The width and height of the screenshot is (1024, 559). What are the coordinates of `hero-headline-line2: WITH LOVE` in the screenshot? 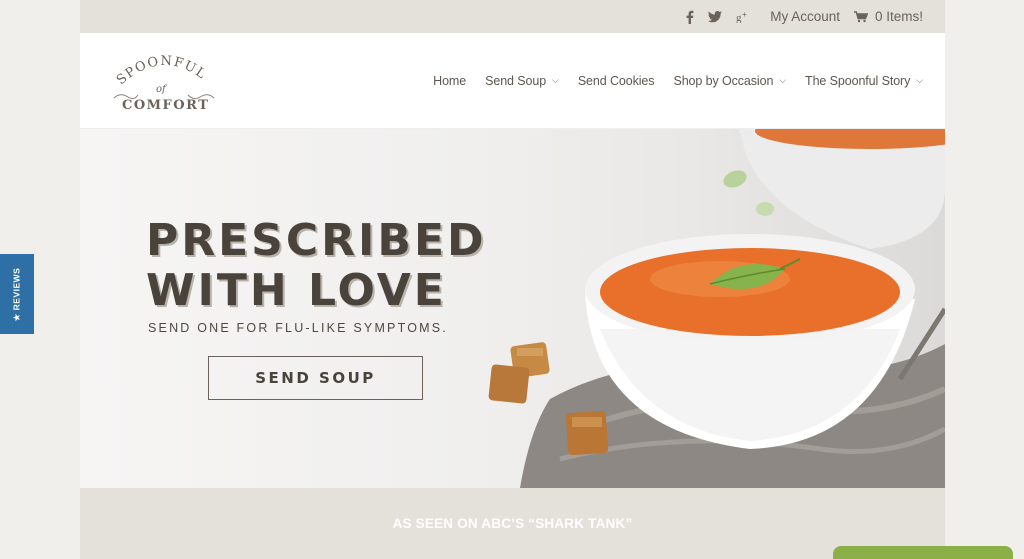 It's located at (296, 290).